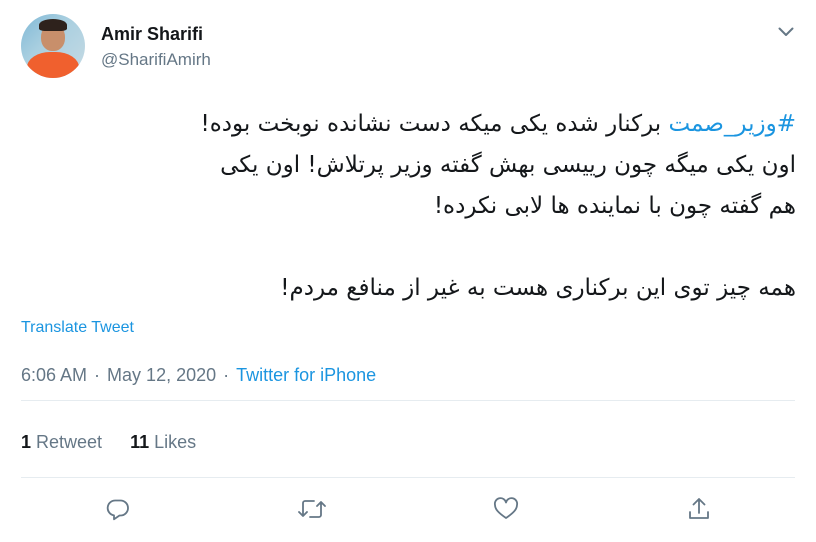 The height and width of the screenshot is (542, 816). What do you see at coordinates (614, 206) in the screenshot?
I see `tweet-line: هم گفته چون با نماینده ها لابی نکرده!` at bounding box center [614, 206].